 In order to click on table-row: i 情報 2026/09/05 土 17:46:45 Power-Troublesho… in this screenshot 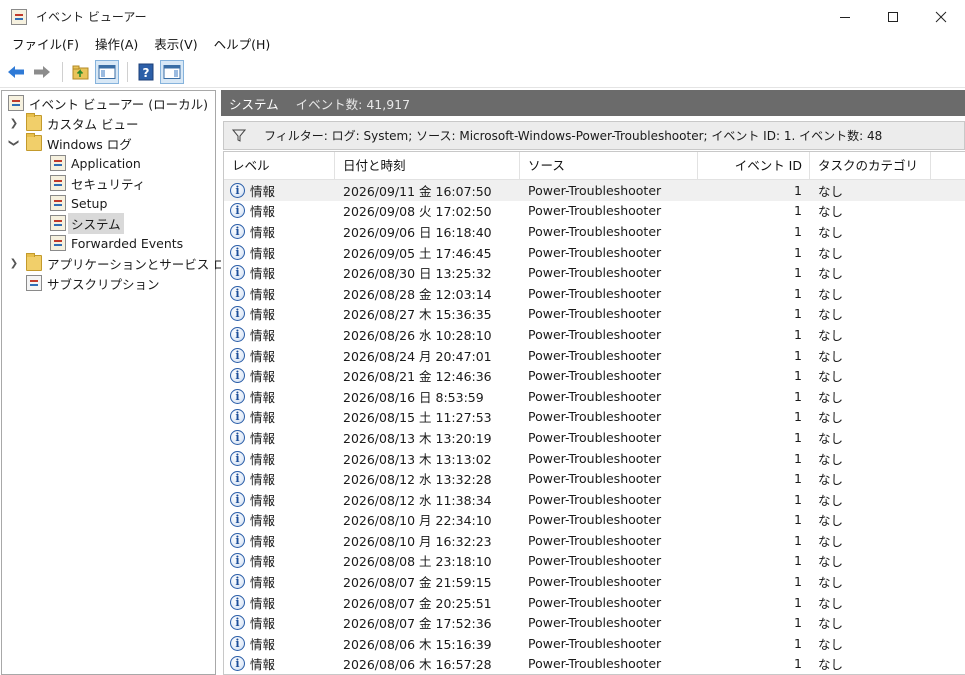, I will do `click(594, 252)`.